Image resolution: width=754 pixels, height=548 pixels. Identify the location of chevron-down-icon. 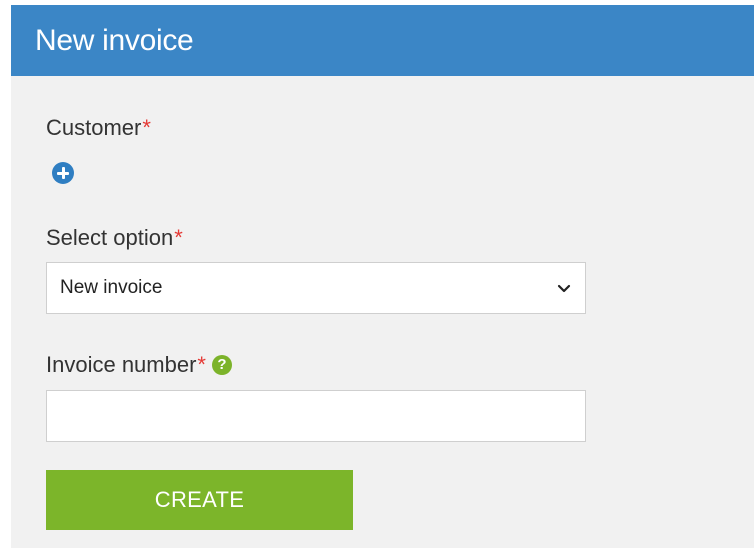
(564, 288).